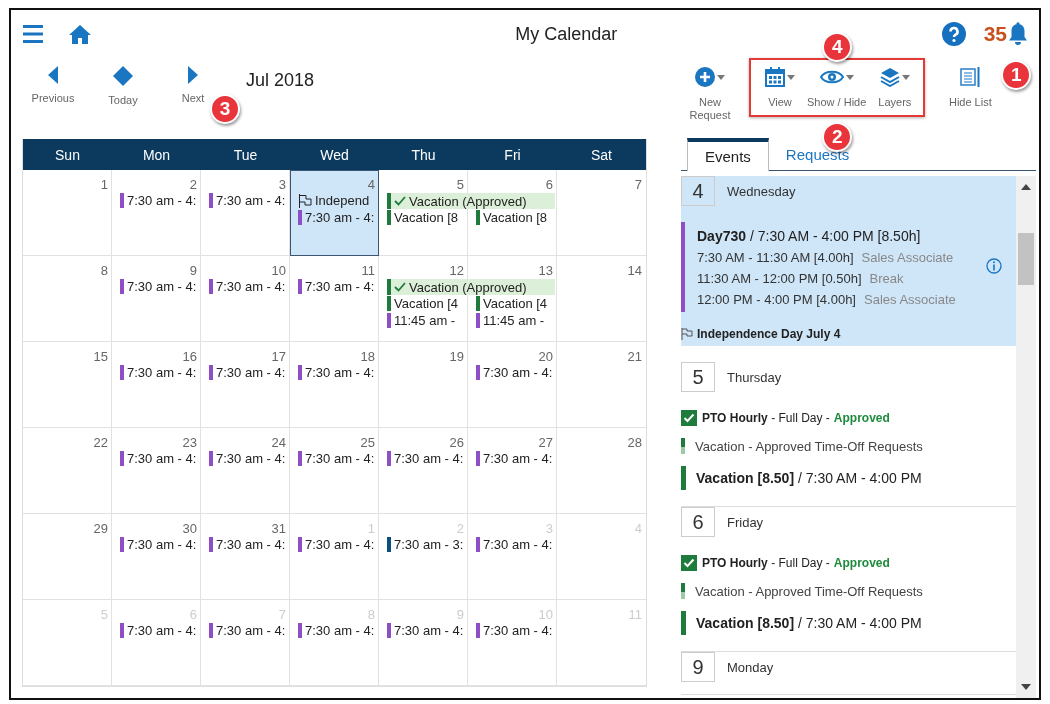 The image size is (1050, 704). Describe the element at coordinates (342, 200) in the screenshot. I see `holiday-label: Independ` at that location.